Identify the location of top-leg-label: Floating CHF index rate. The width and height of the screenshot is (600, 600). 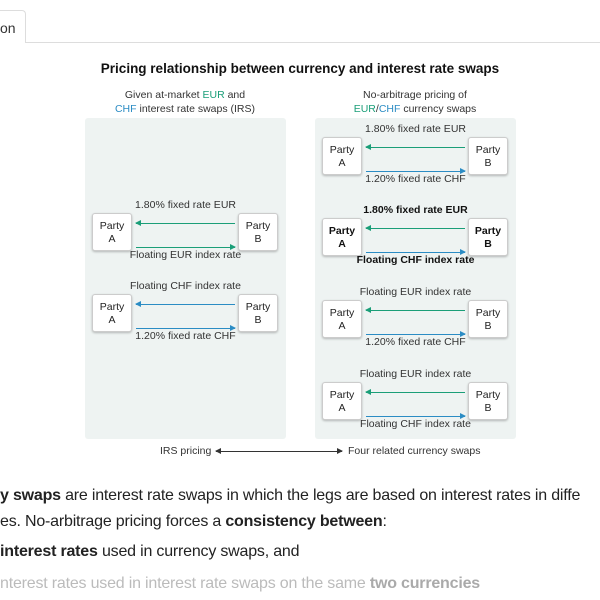
(185, 286).